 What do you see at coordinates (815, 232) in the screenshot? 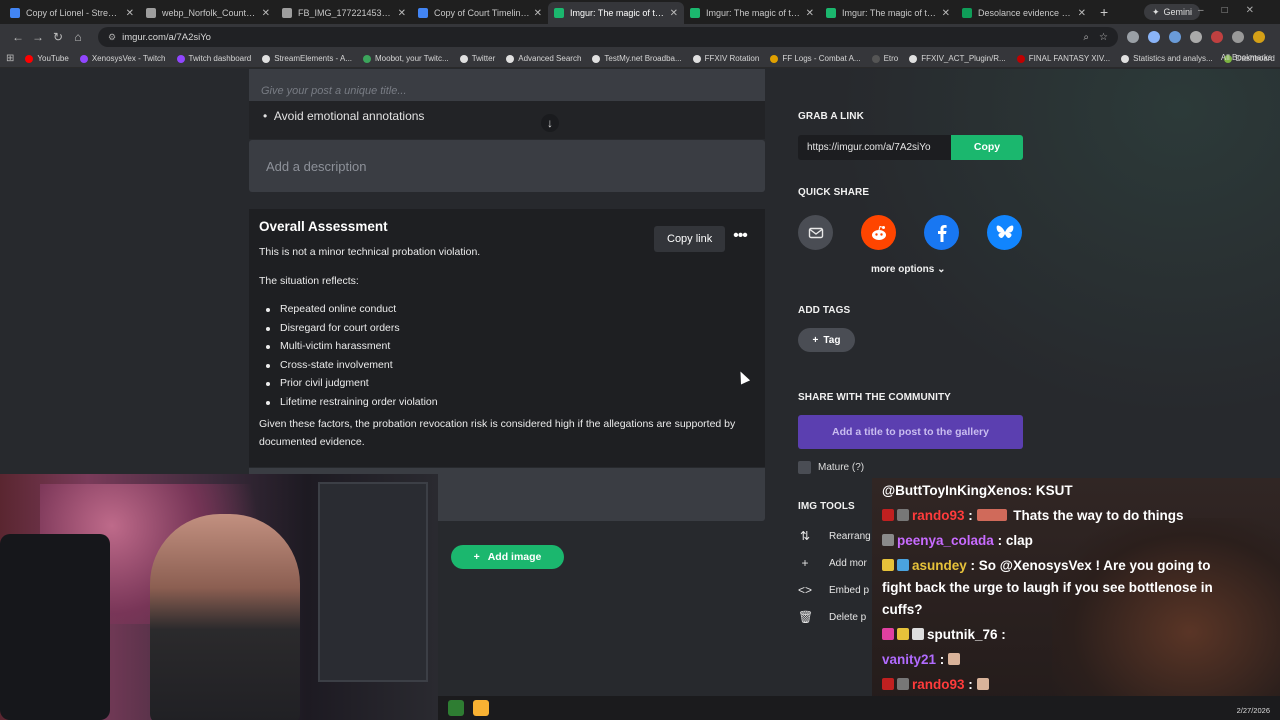
I see `email-share-button` at bounding box center [815, 232].